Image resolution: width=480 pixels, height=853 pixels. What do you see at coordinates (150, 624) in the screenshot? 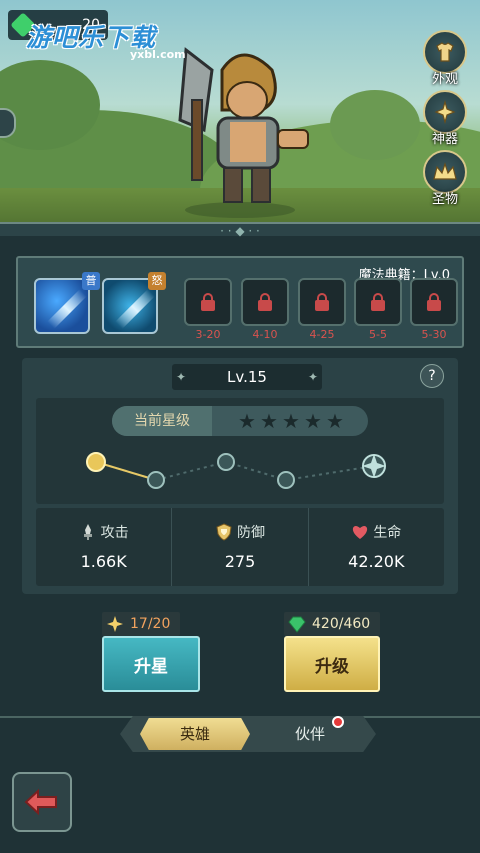
I see `star-cost-value: 17/20` at bounding box center [150, 624].